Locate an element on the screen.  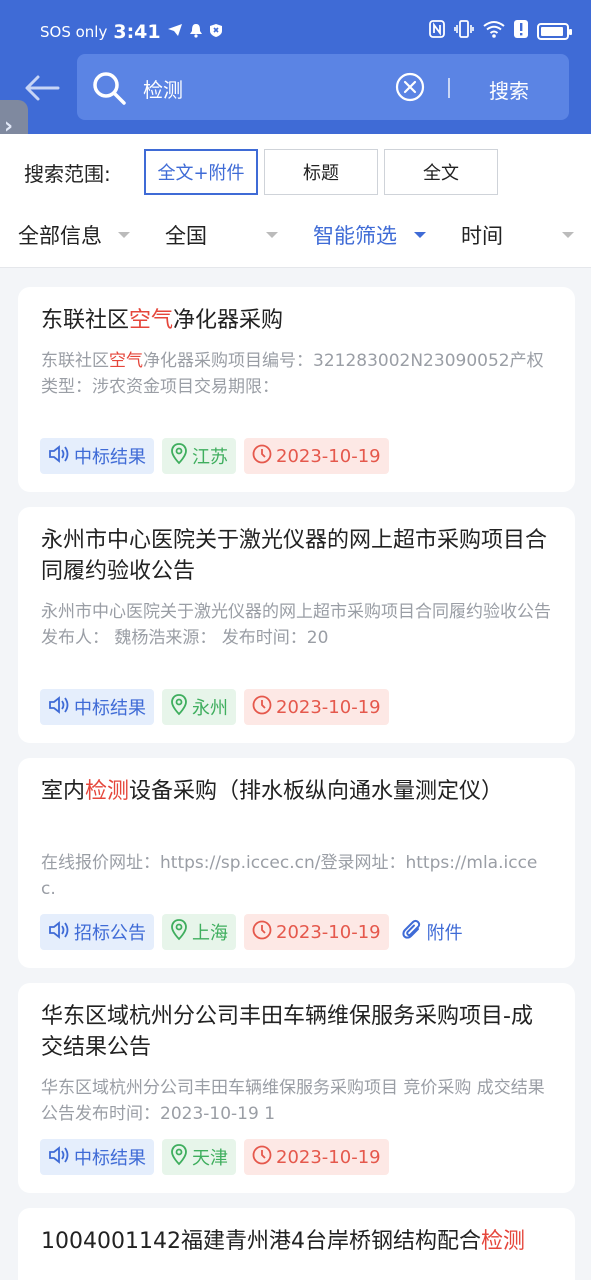
location-badge: 天津 is located at coordinates (199, 1157).